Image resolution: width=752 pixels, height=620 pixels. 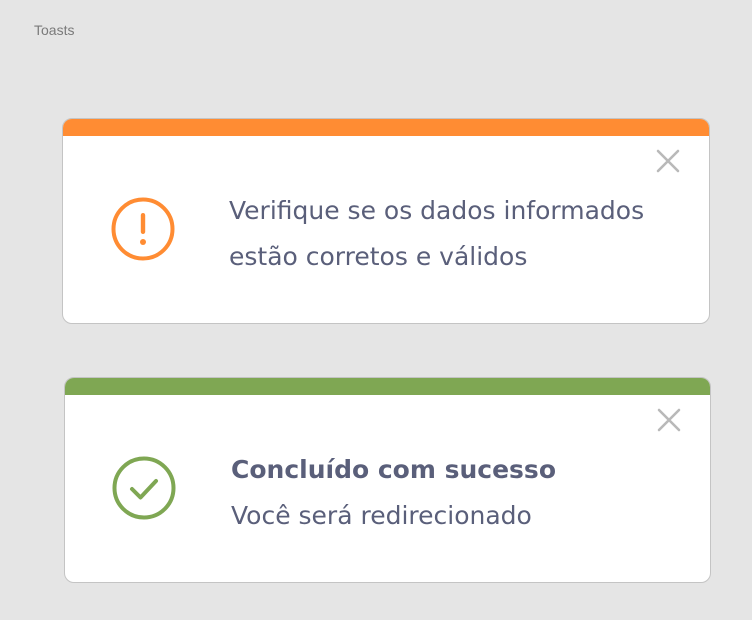 I want to click on success-message-line: Você será redirecionado, so click(x=381, y=515).